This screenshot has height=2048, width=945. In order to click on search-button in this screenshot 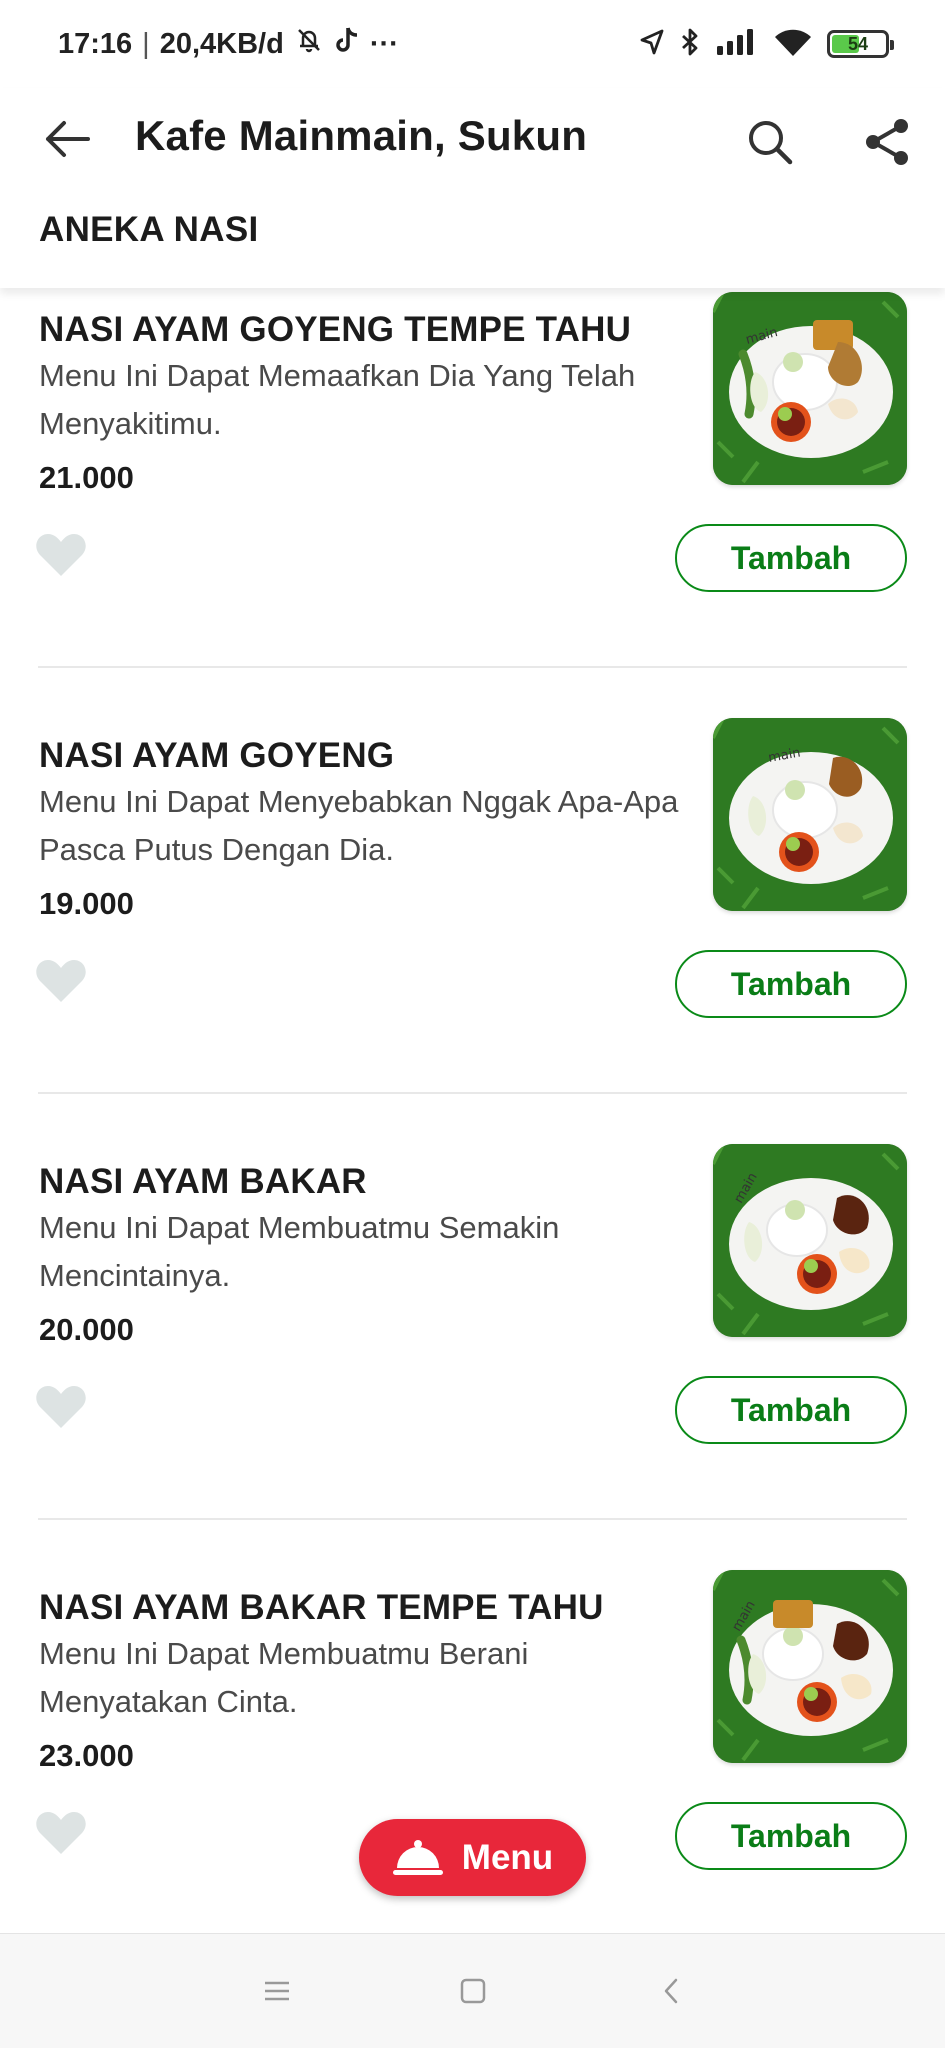, I will do `click(770, 142)`.